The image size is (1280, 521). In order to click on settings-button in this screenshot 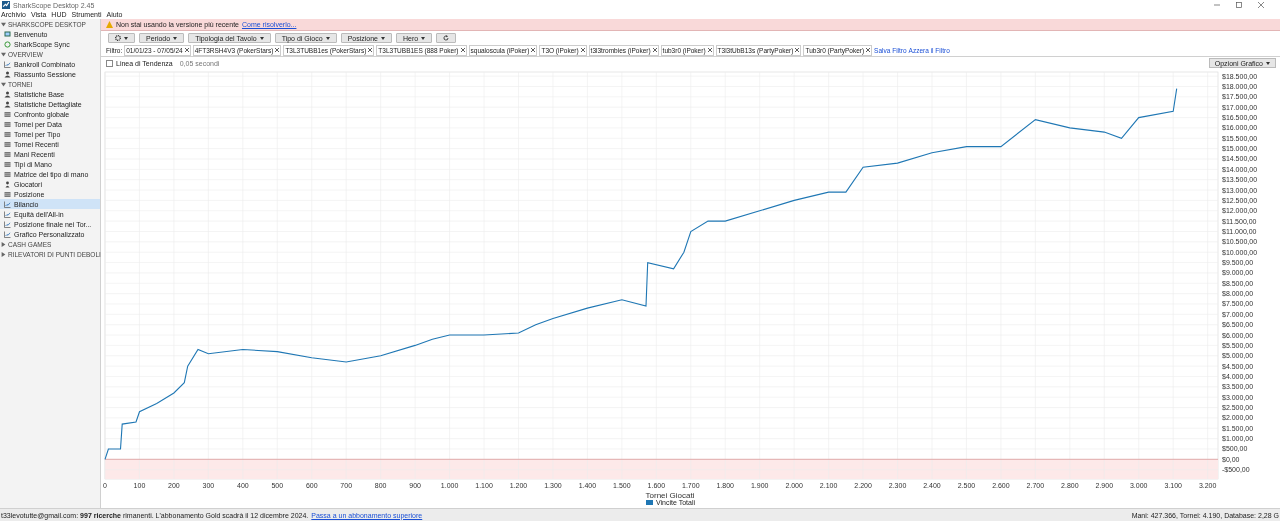, I will do `click(121, 38)`.